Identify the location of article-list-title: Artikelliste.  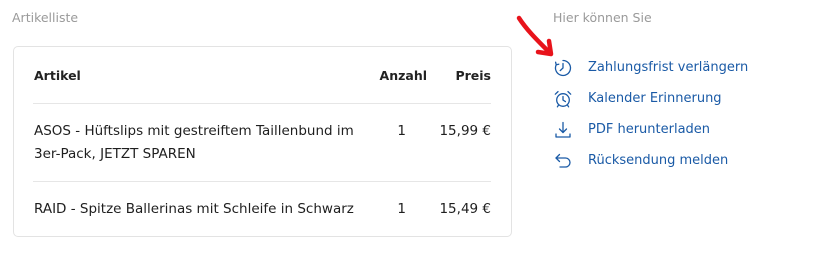
(45, 17).